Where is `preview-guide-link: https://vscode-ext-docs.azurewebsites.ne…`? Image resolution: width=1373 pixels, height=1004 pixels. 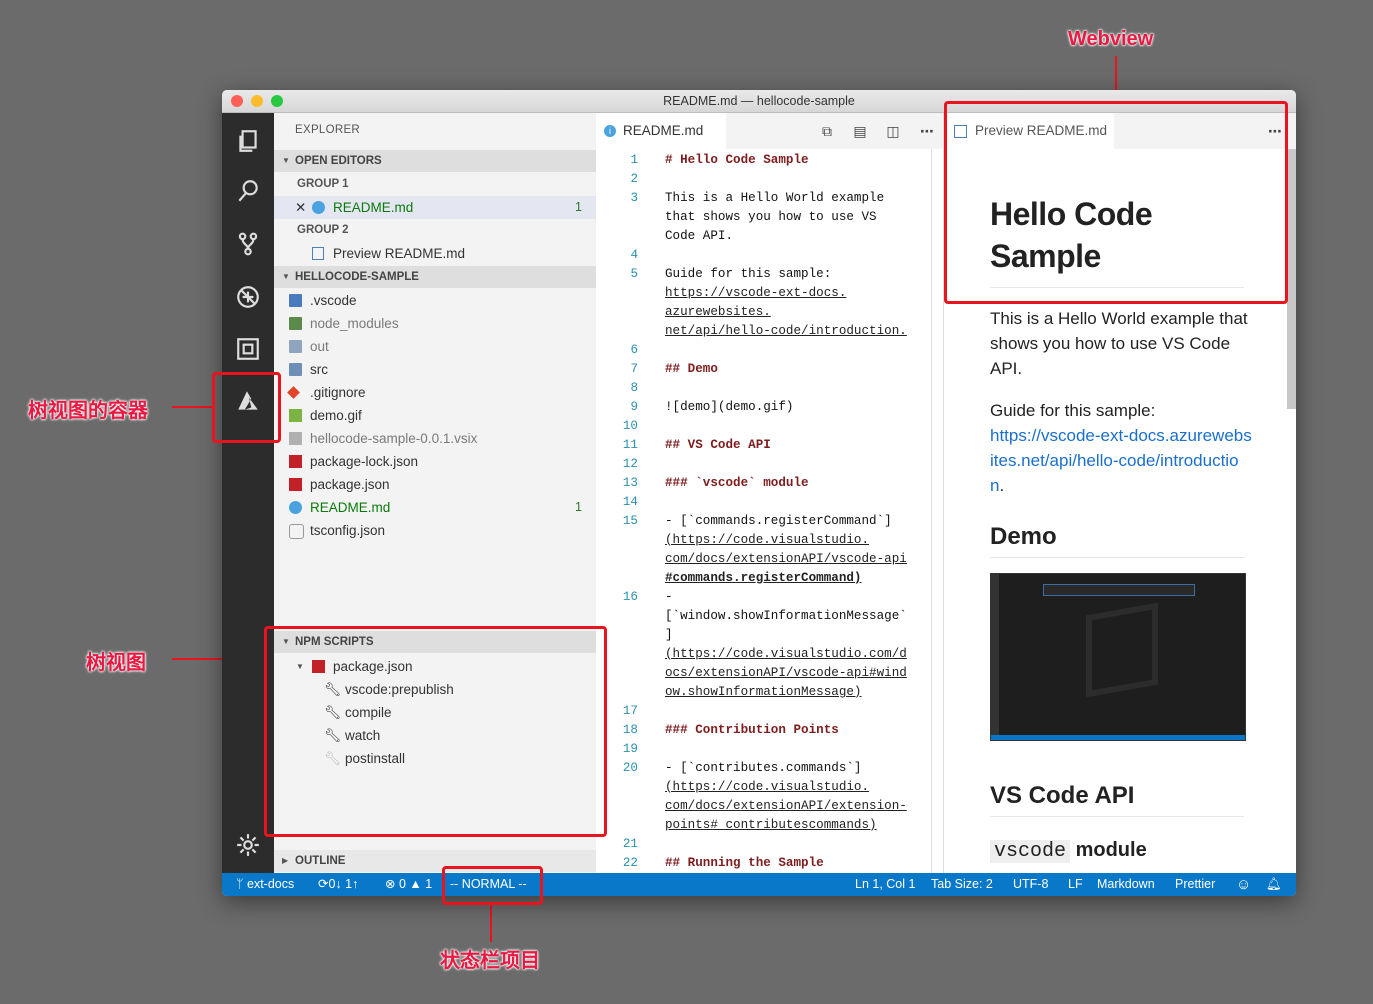 preview-guide-link: https://vscode-ext-docs.azurewebsites.ne… is located at coordinates (1121, 460).